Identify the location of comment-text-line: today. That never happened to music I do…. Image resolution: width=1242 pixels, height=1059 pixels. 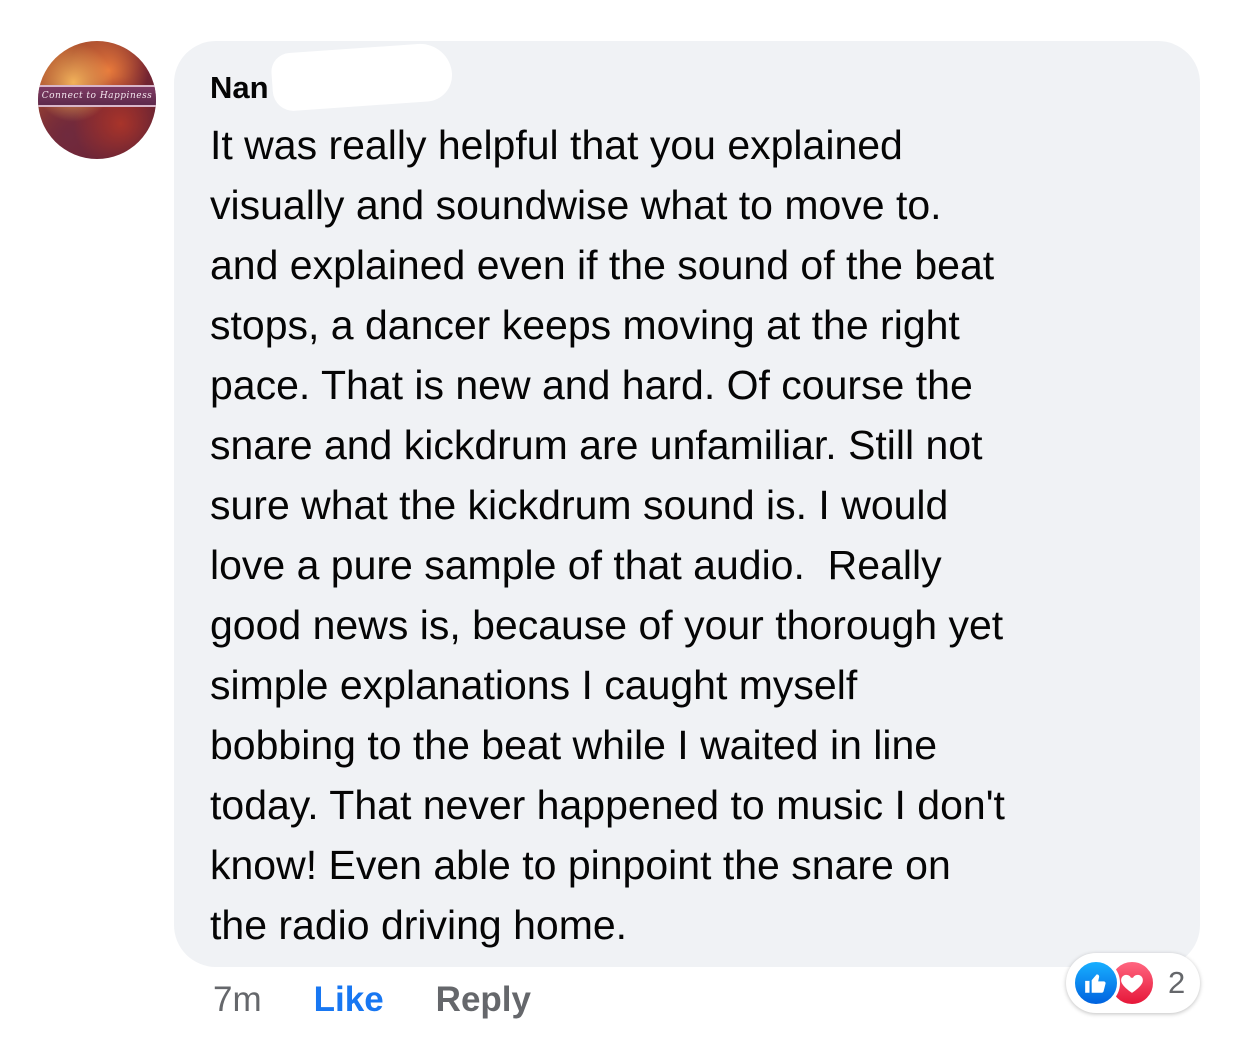
(607, 805).